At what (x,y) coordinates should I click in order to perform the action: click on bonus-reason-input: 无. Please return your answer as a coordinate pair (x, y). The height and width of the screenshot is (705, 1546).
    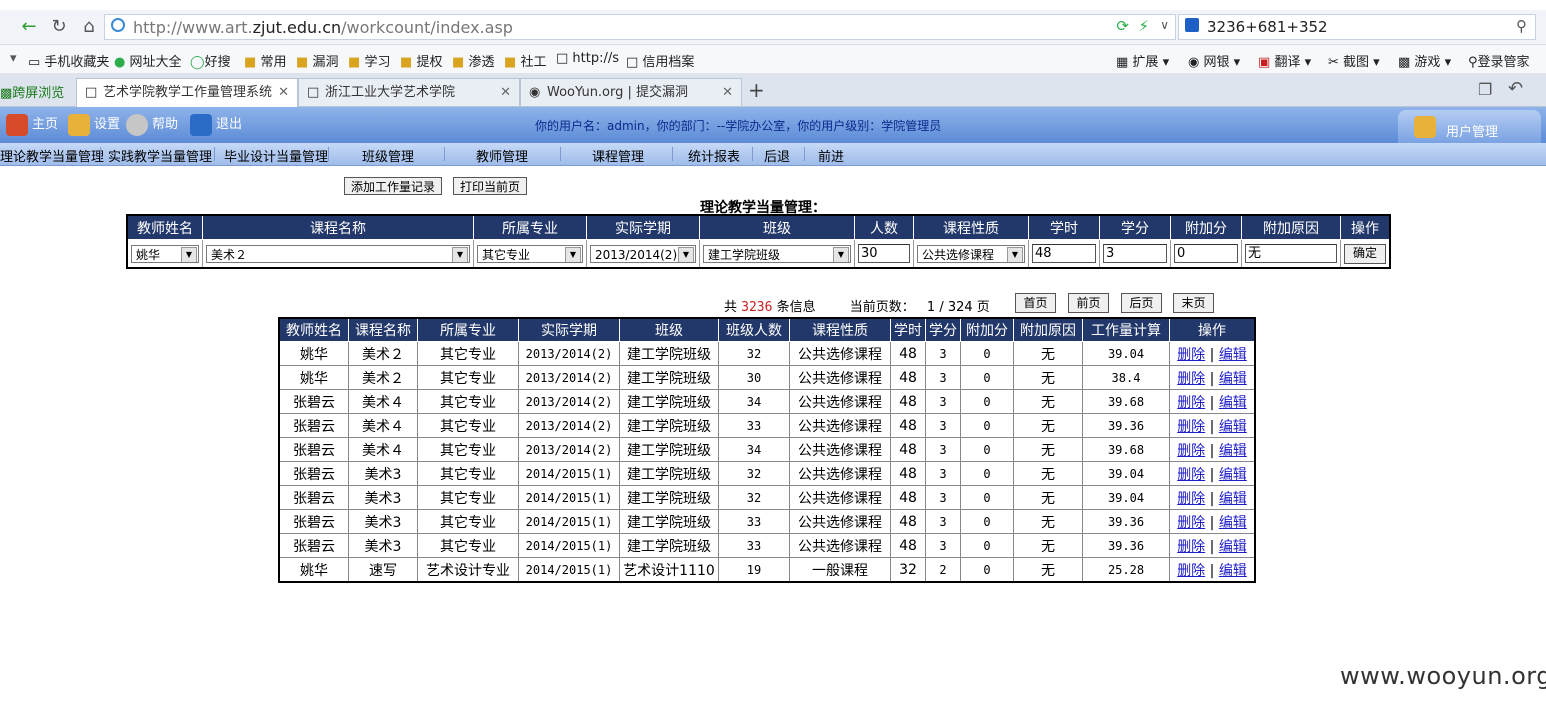
    Looking at the image, I should click on (1291, 253).